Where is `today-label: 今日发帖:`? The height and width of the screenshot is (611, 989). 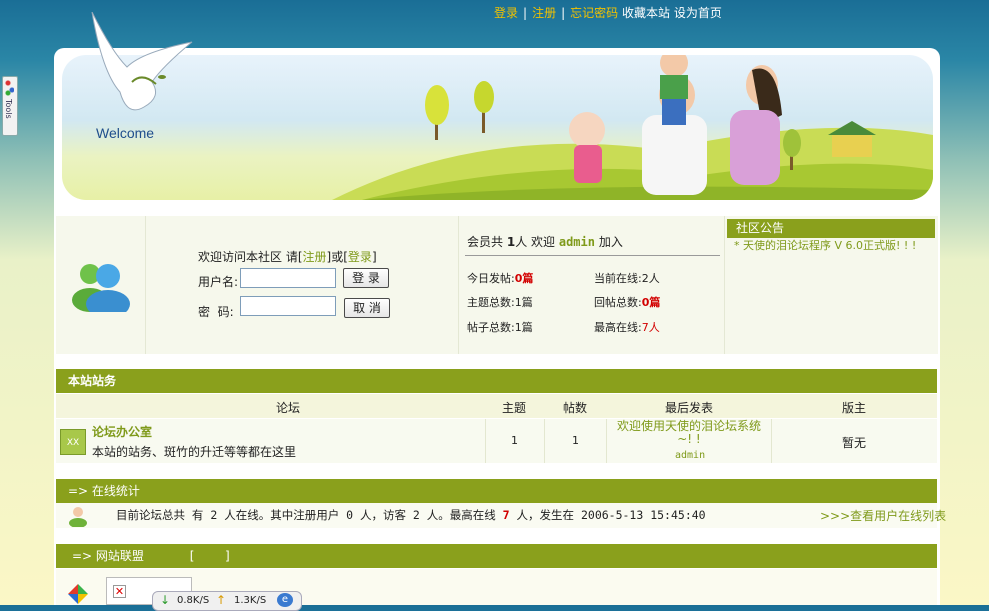
today-label: 今日发帖: is located at coordinates (491, 278).